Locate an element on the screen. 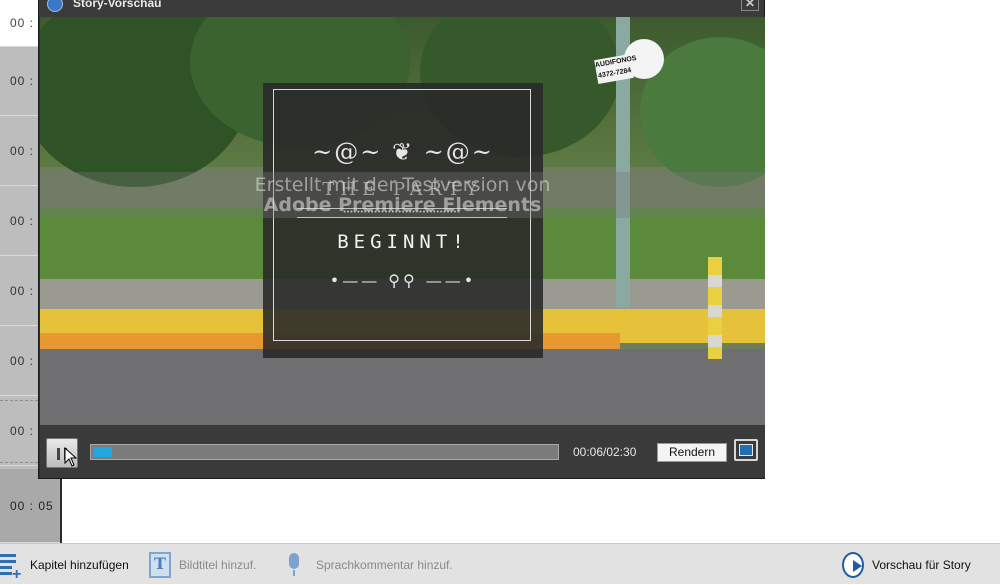 The image size is (1000, 585). text-title-icon: T is located at coordinates (160, 564).